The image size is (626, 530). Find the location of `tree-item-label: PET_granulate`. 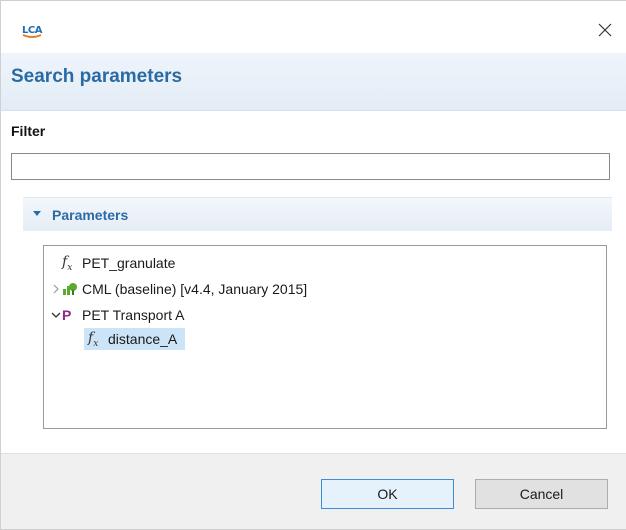

tree-item-label: PET_granulate is located at coordinates (129, 263).